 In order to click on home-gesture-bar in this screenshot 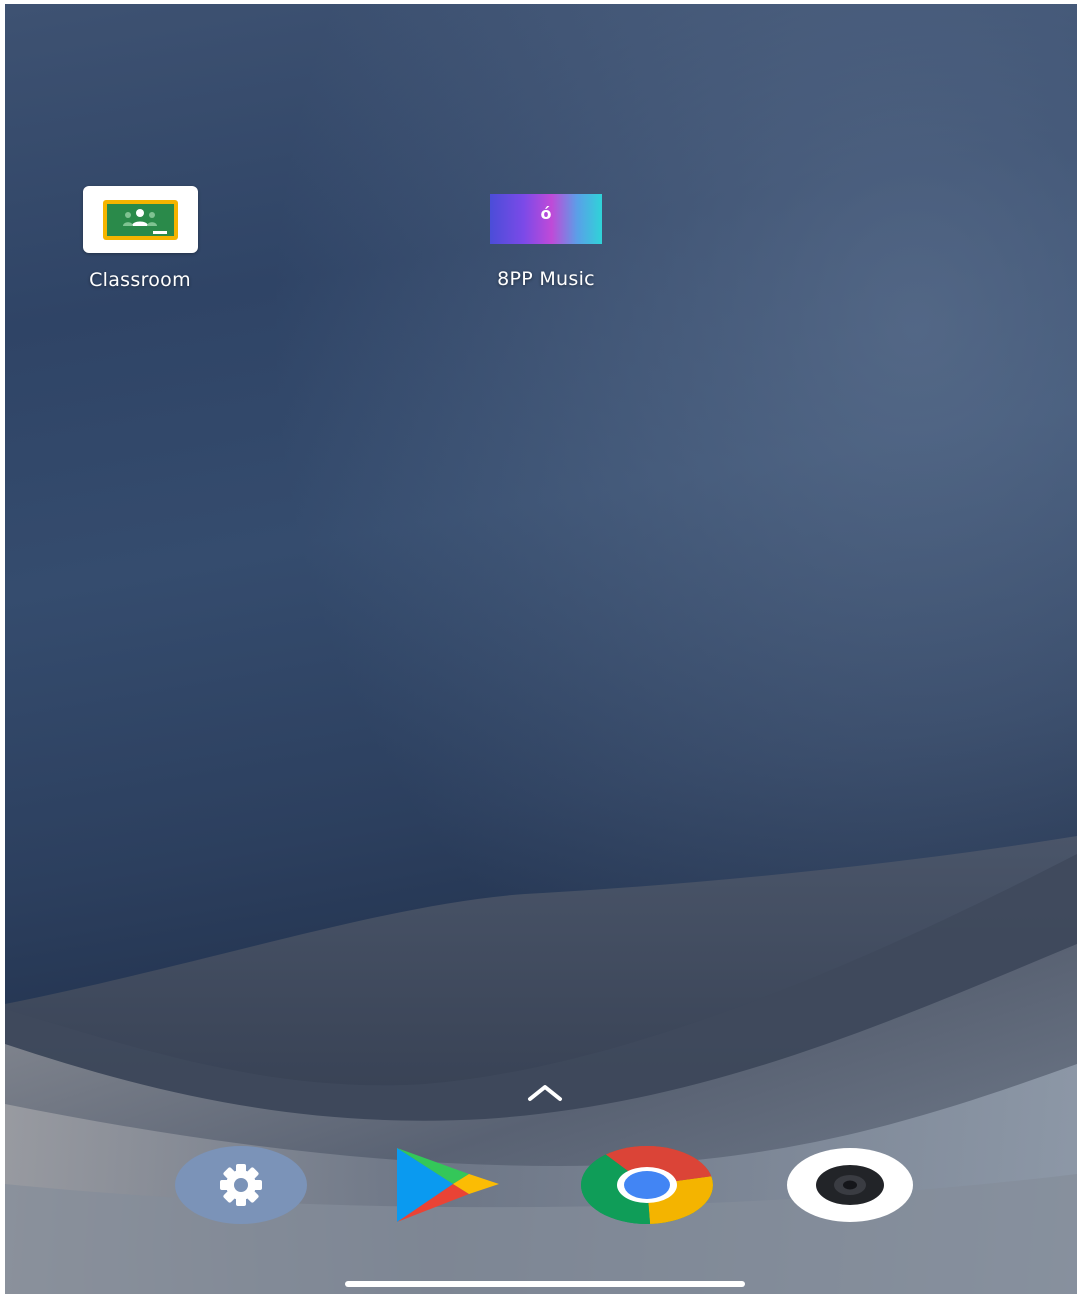, I will do `click(545, 1284)`.